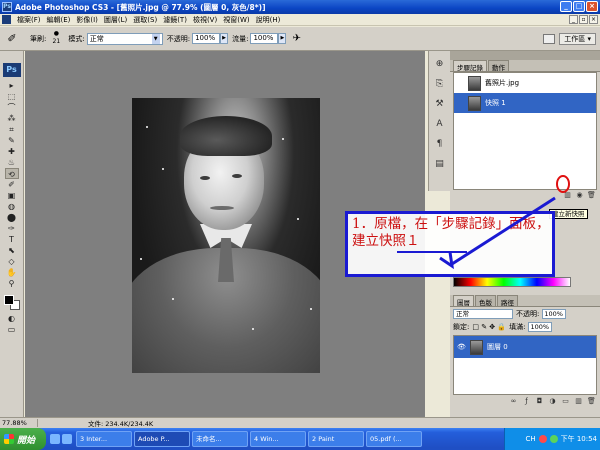 The width and height of the screenshot is (600, 450). I want to click on mask-icon: ◘, so click(539, 401).